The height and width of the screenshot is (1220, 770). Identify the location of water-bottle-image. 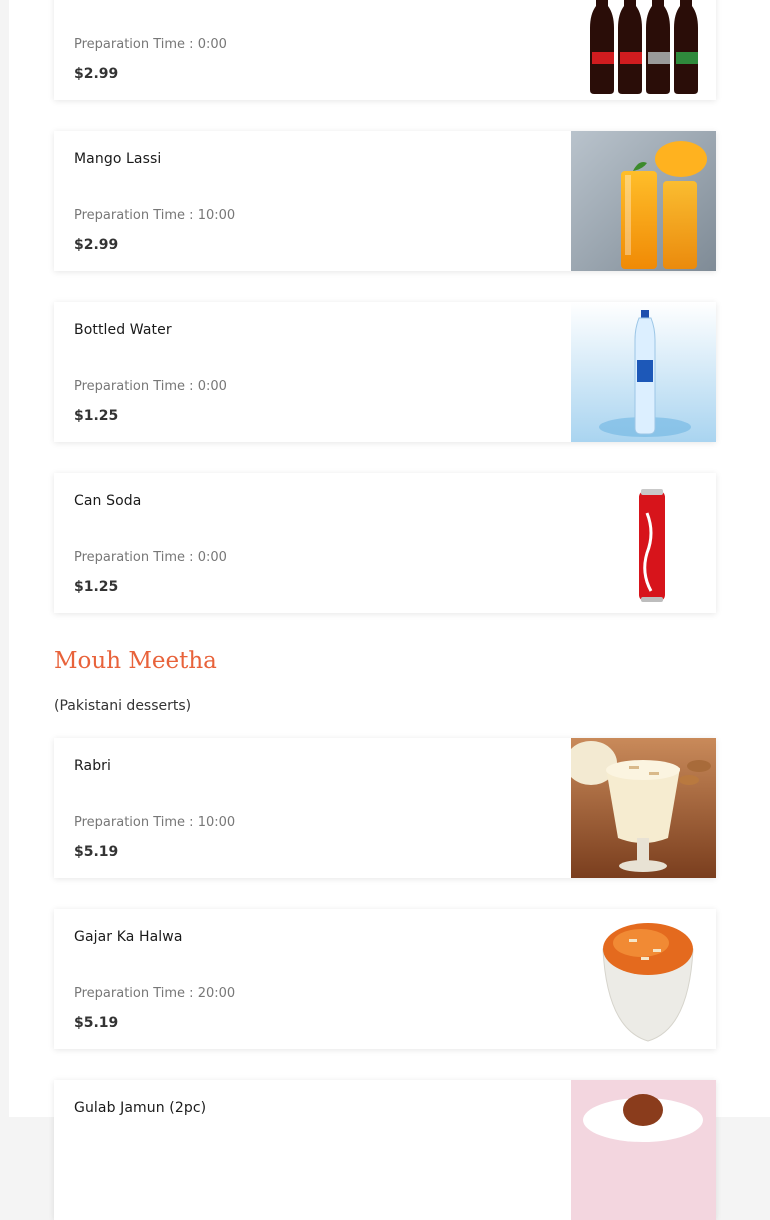
(643, 372).